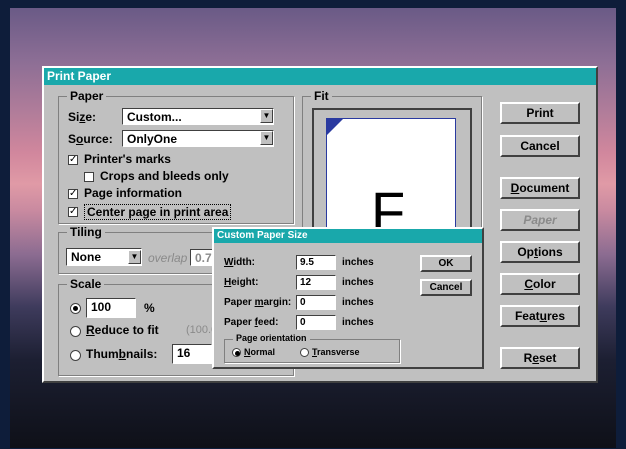  What do you see at coordinates (307, 262) in the screenshot?
I see `width-value: 9.5` at bounding box center [307, 262].